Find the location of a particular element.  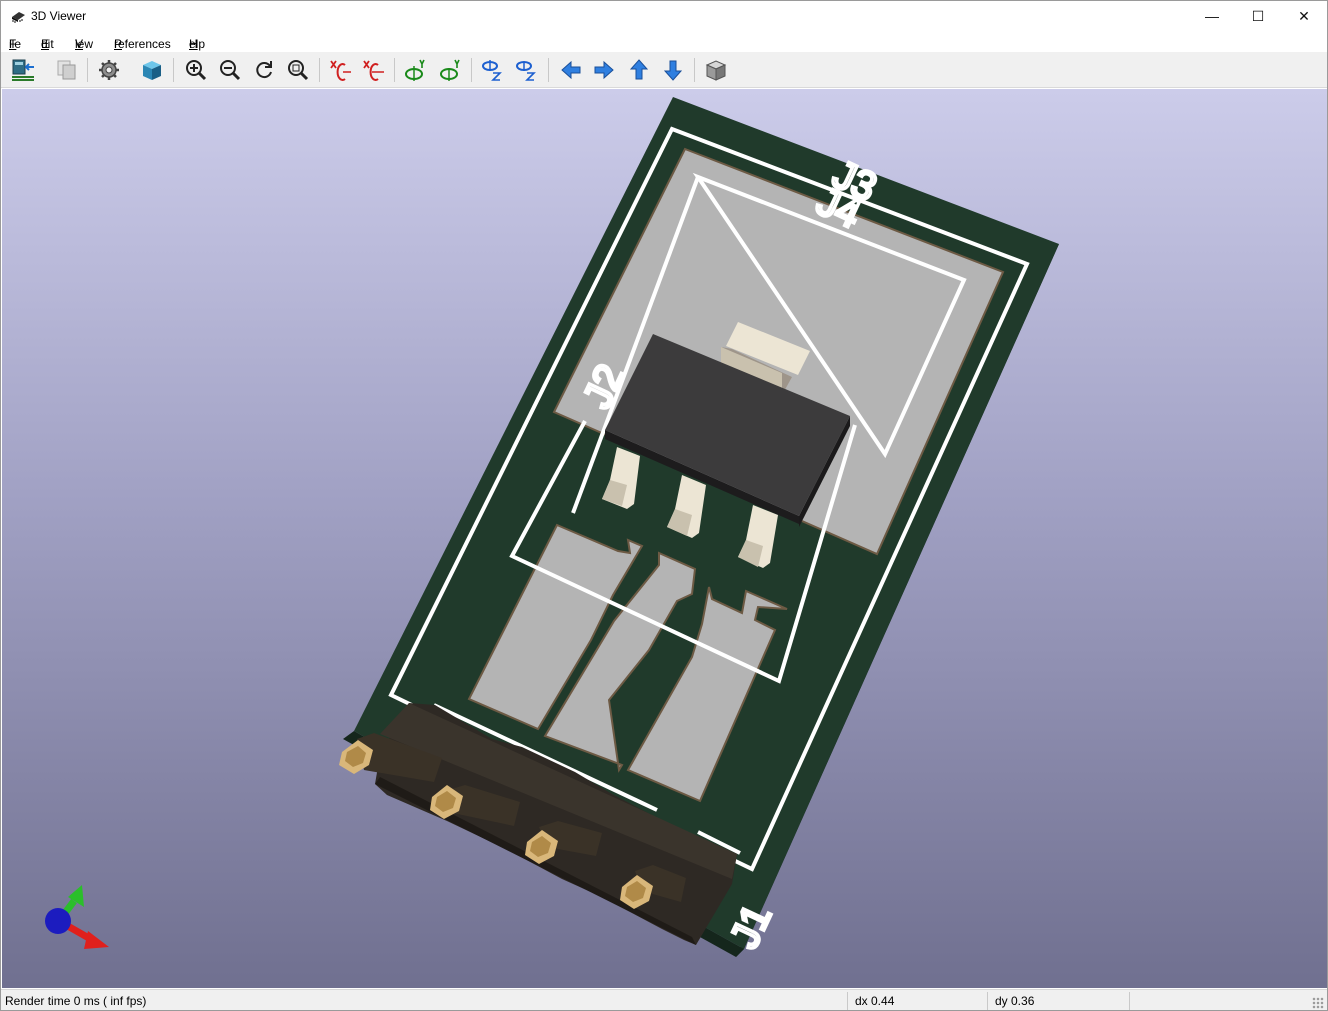

rotate-z-cw-button is located at coordinates (492, 70).